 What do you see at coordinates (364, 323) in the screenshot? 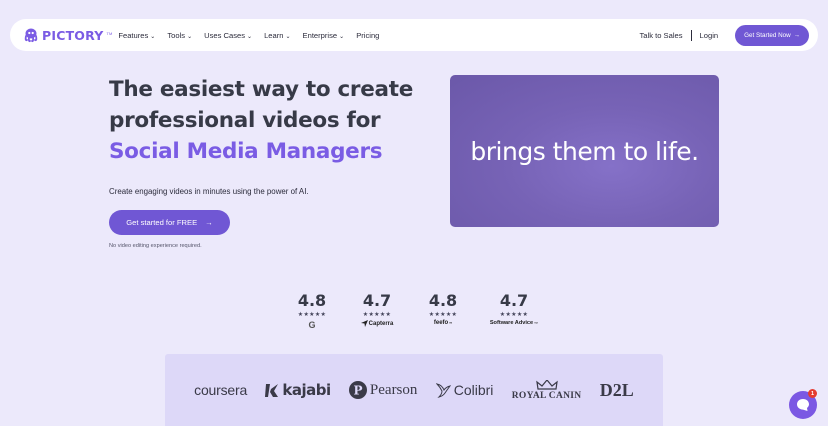
I see `capterra-logo-icon` at bounding box center [364, 323].